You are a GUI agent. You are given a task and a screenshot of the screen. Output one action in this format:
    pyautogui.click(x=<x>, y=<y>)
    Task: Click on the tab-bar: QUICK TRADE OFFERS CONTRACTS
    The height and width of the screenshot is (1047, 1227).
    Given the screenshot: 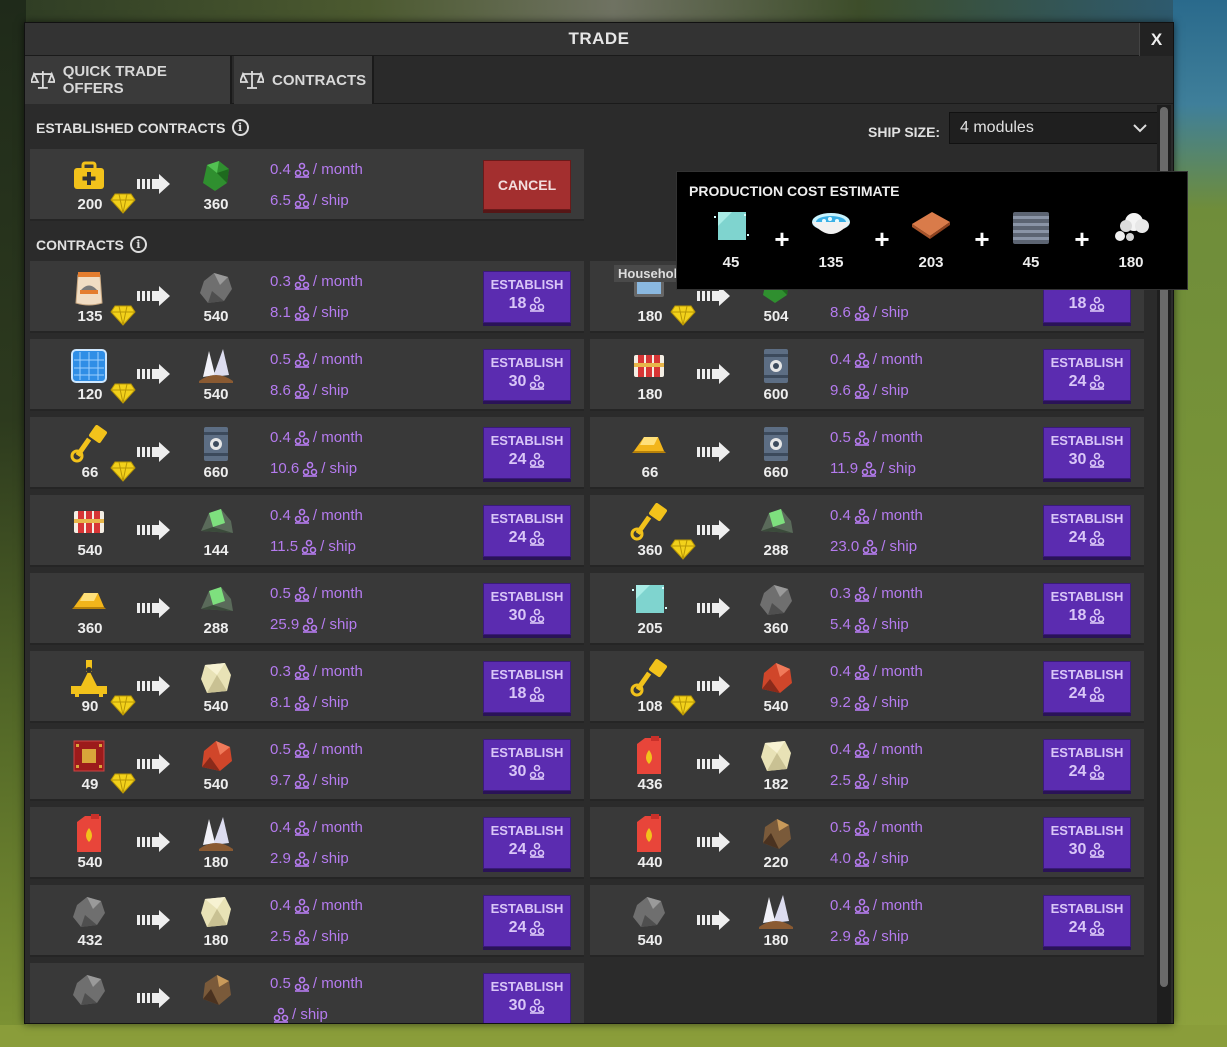 What is the action you would take?
    pyautogui.click(x=599, y=80)
    